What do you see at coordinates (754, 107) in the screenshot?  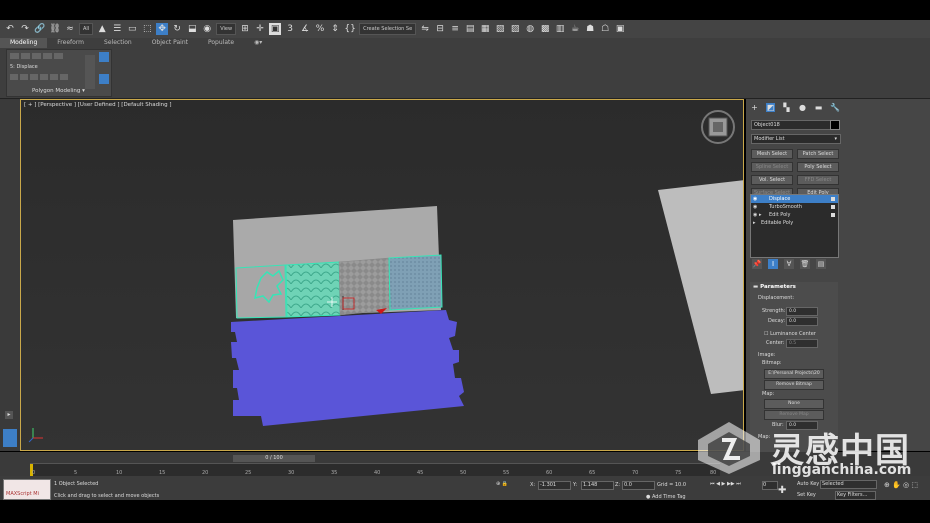 I see `create-tab-icon: +` at bounding box center [754, 107].